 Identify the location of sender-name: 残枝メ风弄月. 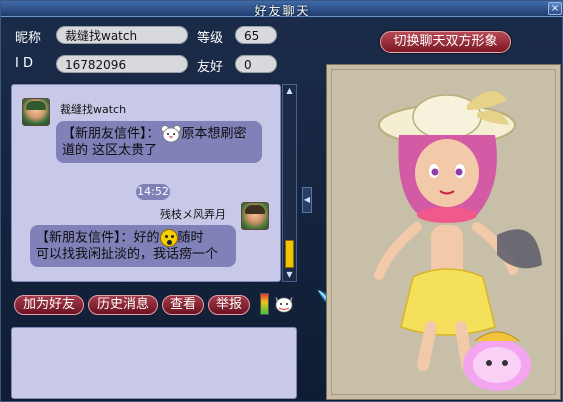
(193, 214).